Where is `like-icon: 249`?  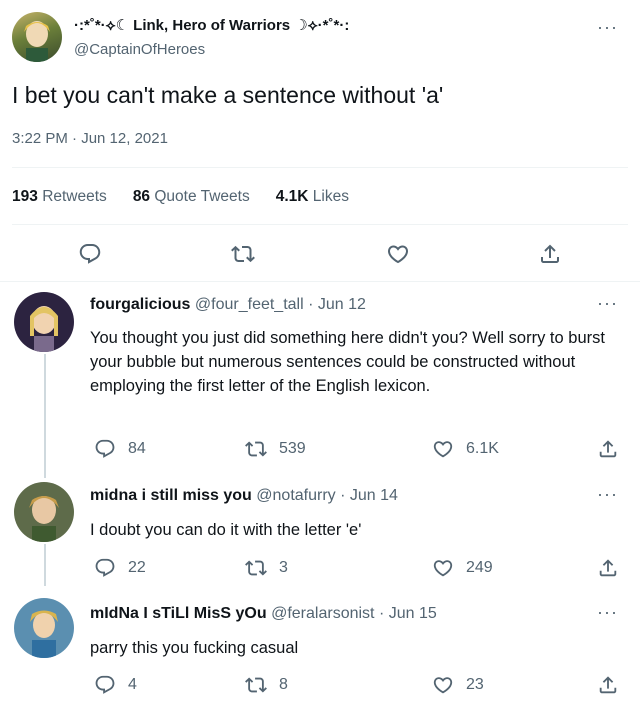
like-icon: 249 is located at coordinates (462, 568).